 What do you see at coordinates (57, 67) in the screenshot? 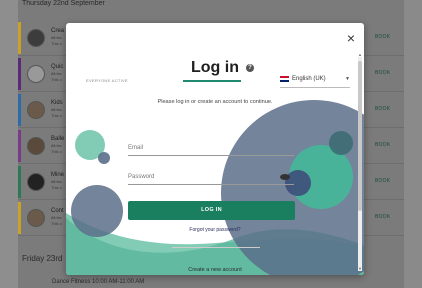
I see `class-name: Quic` at bounding box center [57, 67].